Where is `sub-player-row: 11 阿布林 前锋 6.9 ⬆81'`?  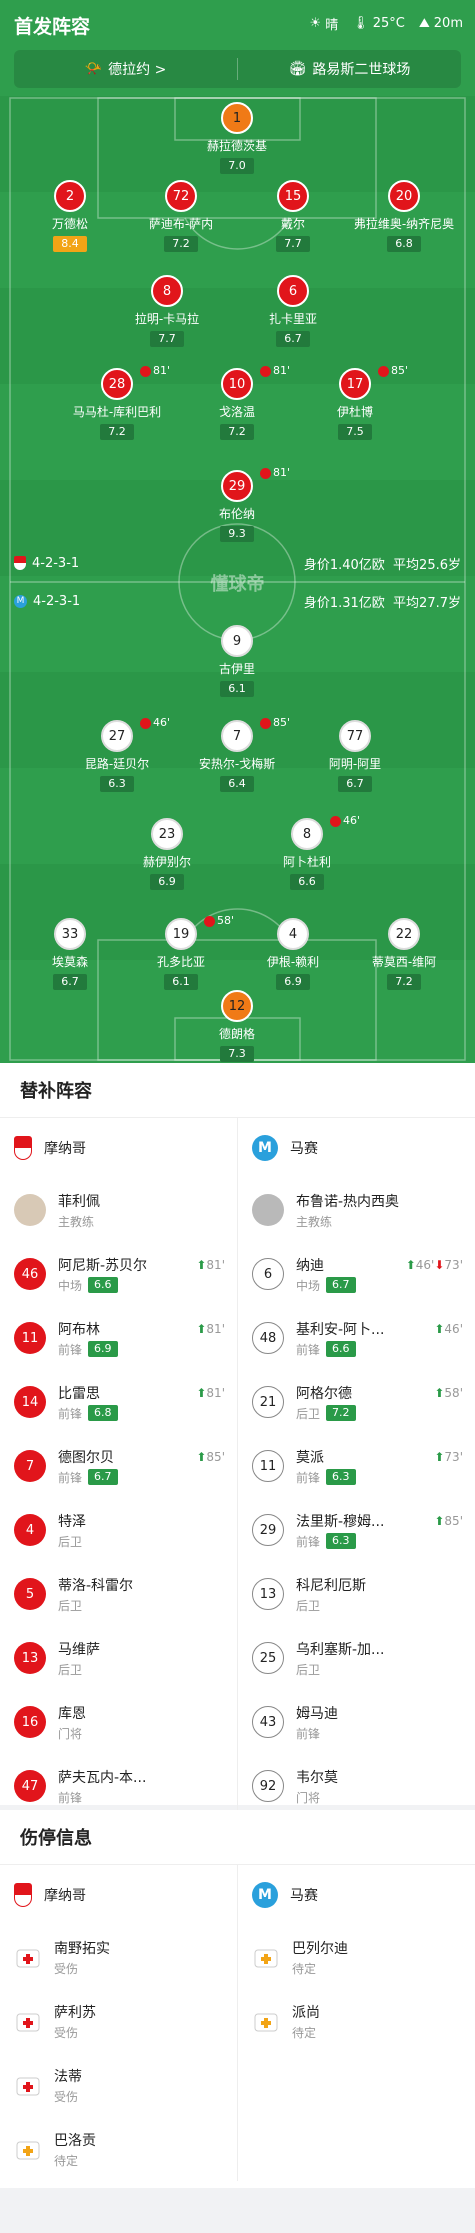
sub-player-row: 11 阿布林 前锋 6.9 ⬆81' is located at coordinates (118, 1338).